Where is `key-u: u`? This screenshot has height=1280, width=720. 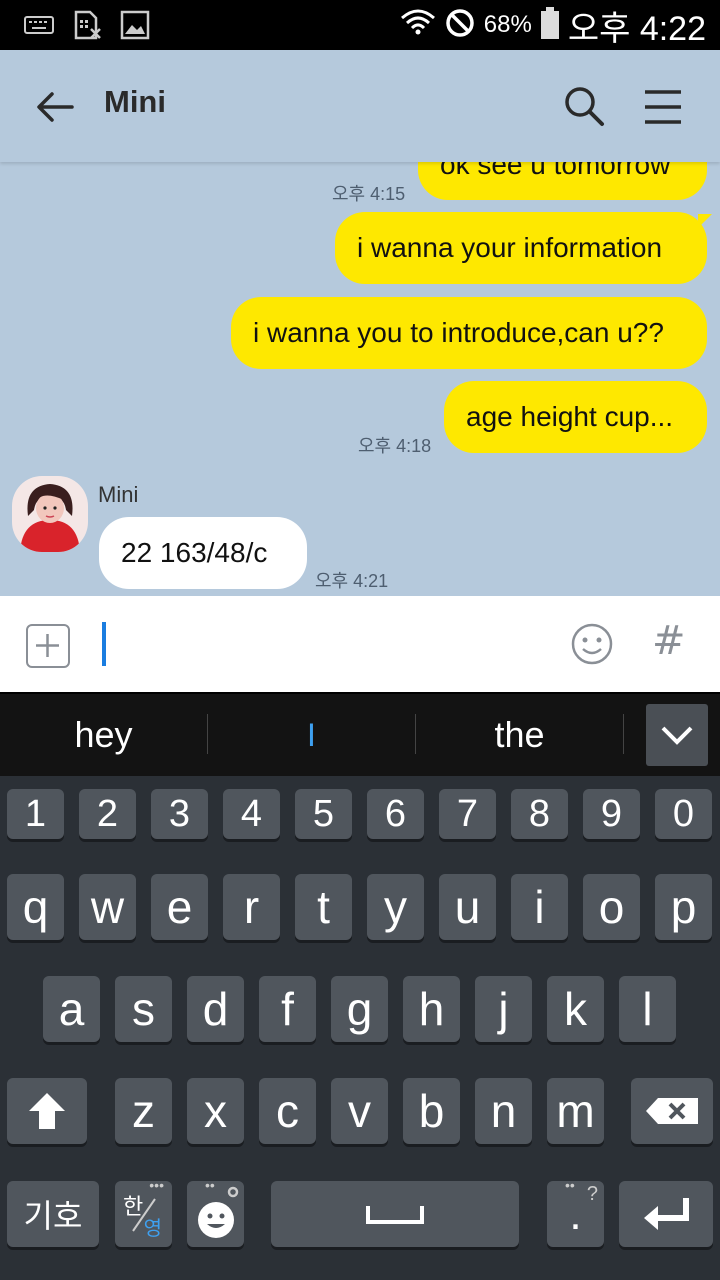
key-u: u is located at coordinates (467, 907).